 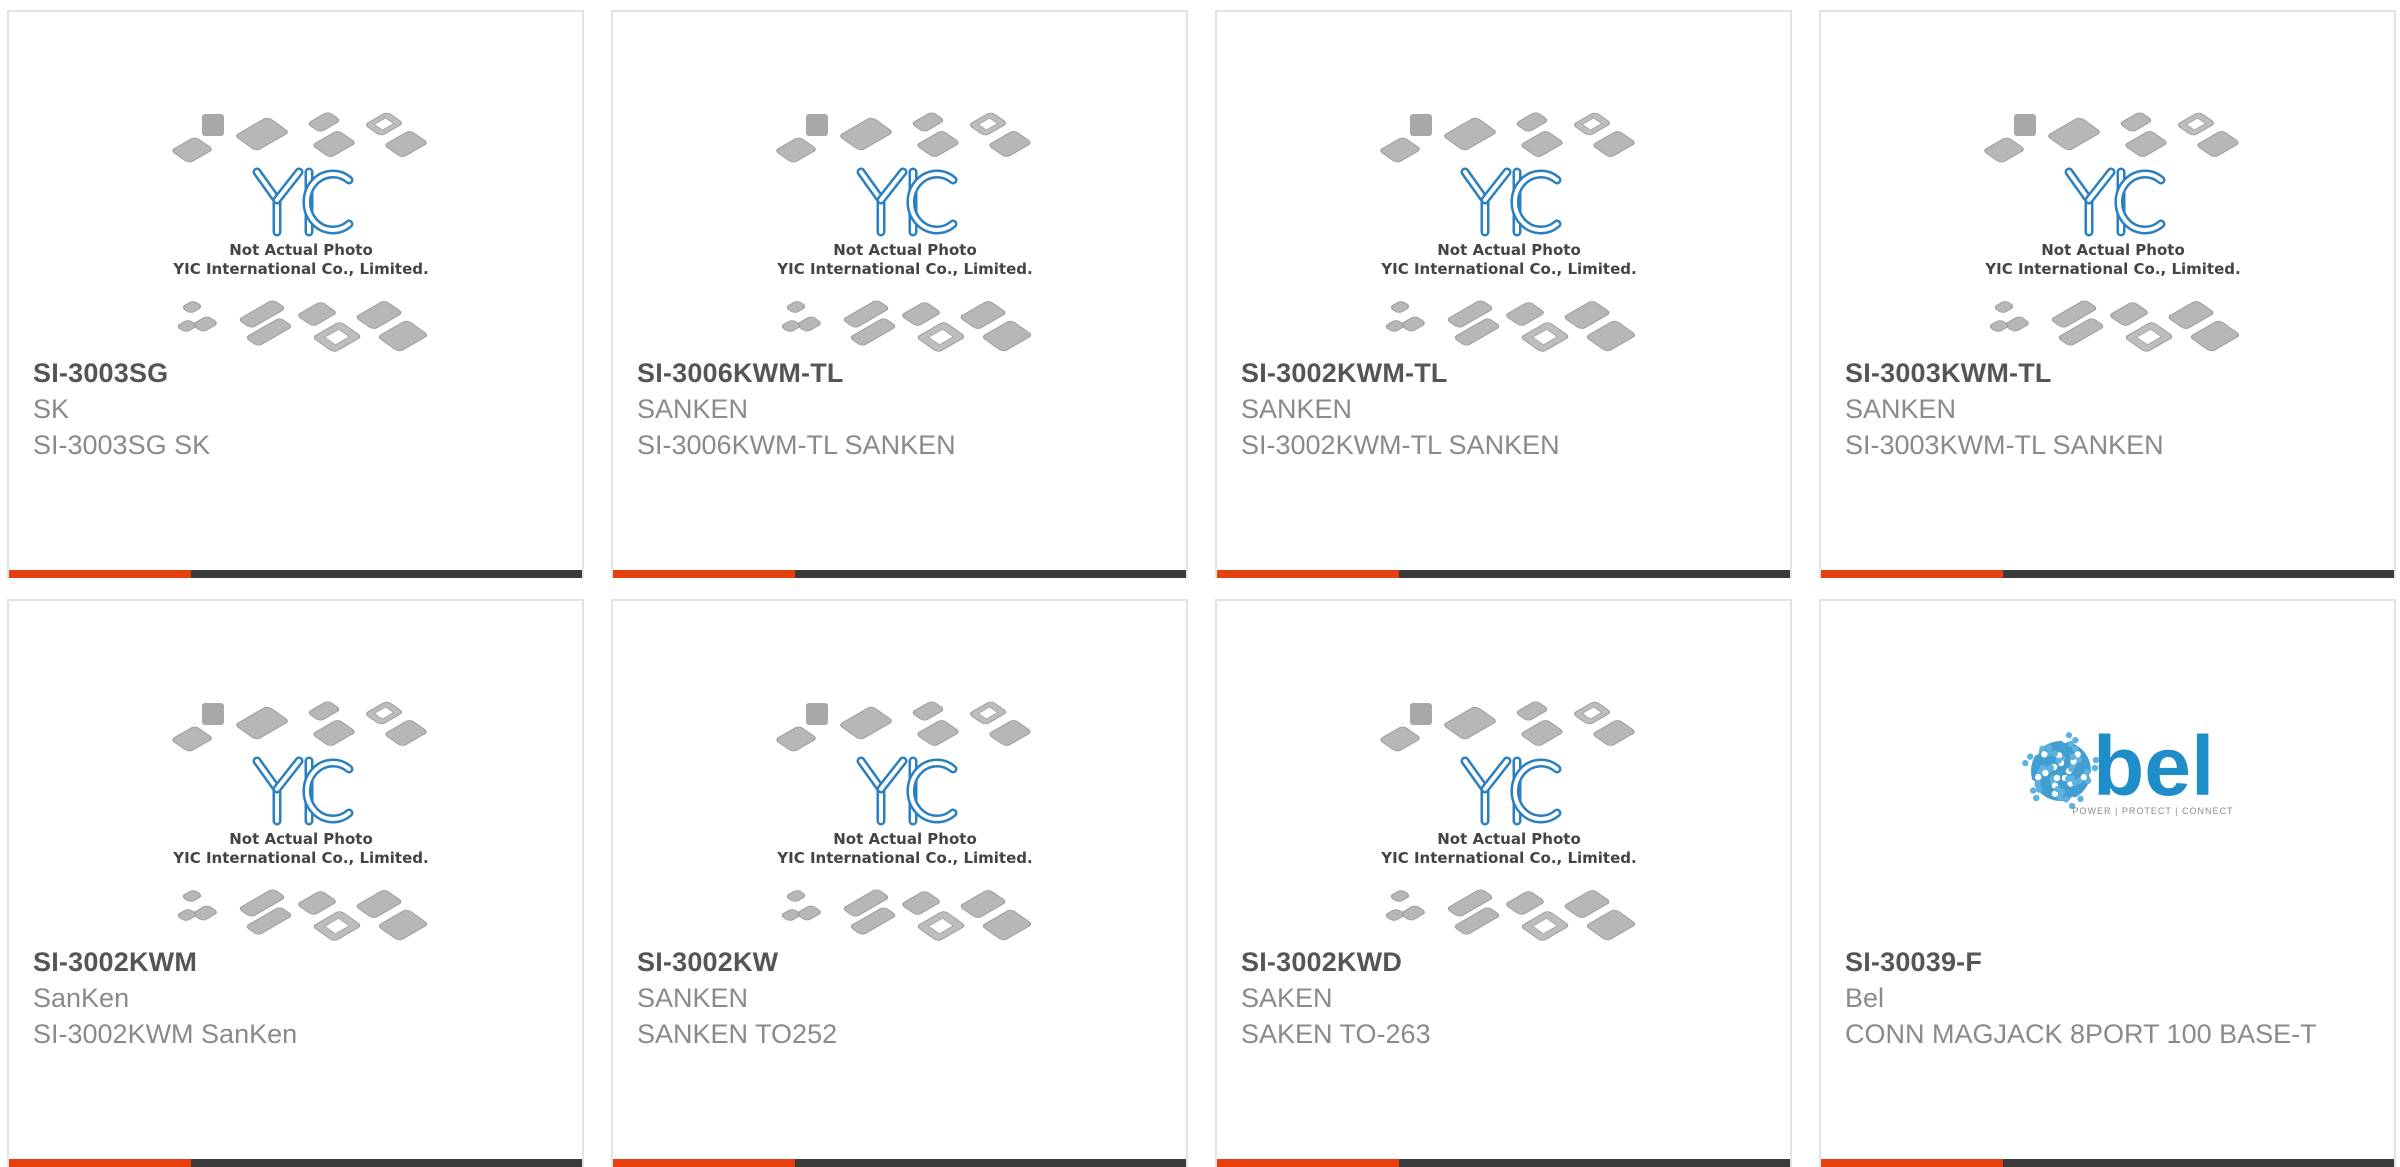 What do you see at coordinates (165, 1034) in the screenshot?
I see `description: SI-3002KWM SanKen` at bounding box center [165, 1034].